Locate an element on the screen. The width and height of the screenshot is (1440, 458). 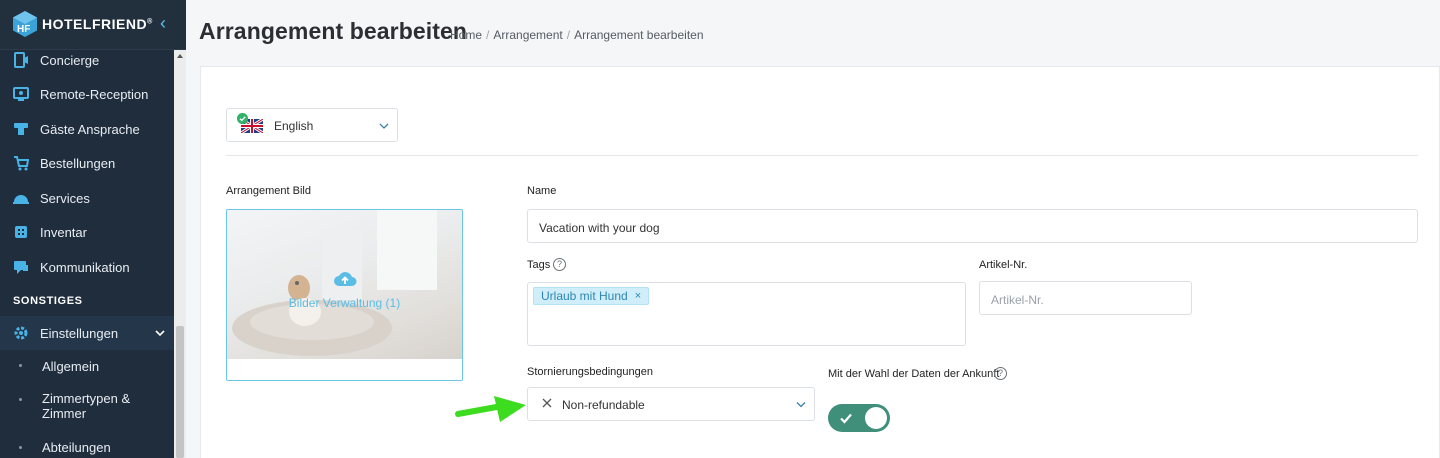
scroll-up-icon is located at coordinates (180, 56).